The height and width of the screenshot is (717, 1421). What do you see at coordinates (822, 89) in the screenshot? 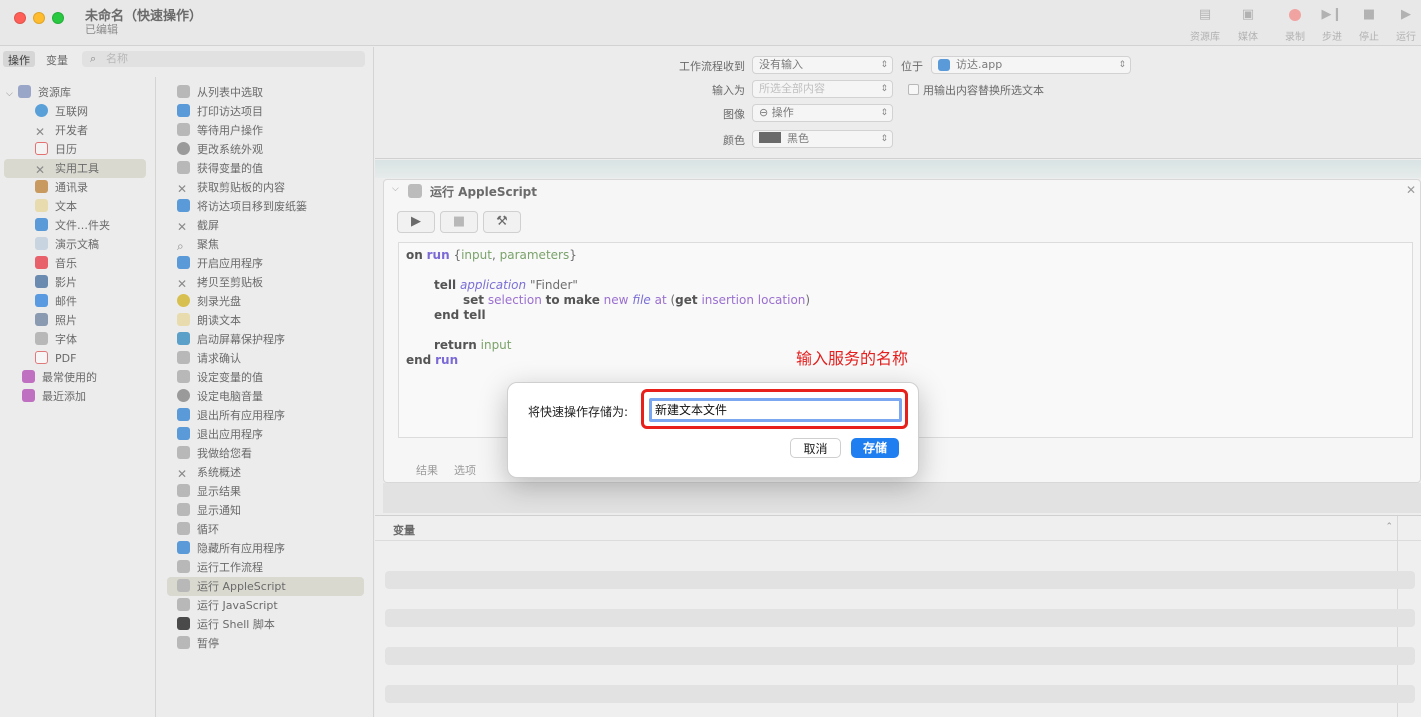
I see `input-is-popup: 所选全部内容 ⇕` at bounding box center [822, 89].